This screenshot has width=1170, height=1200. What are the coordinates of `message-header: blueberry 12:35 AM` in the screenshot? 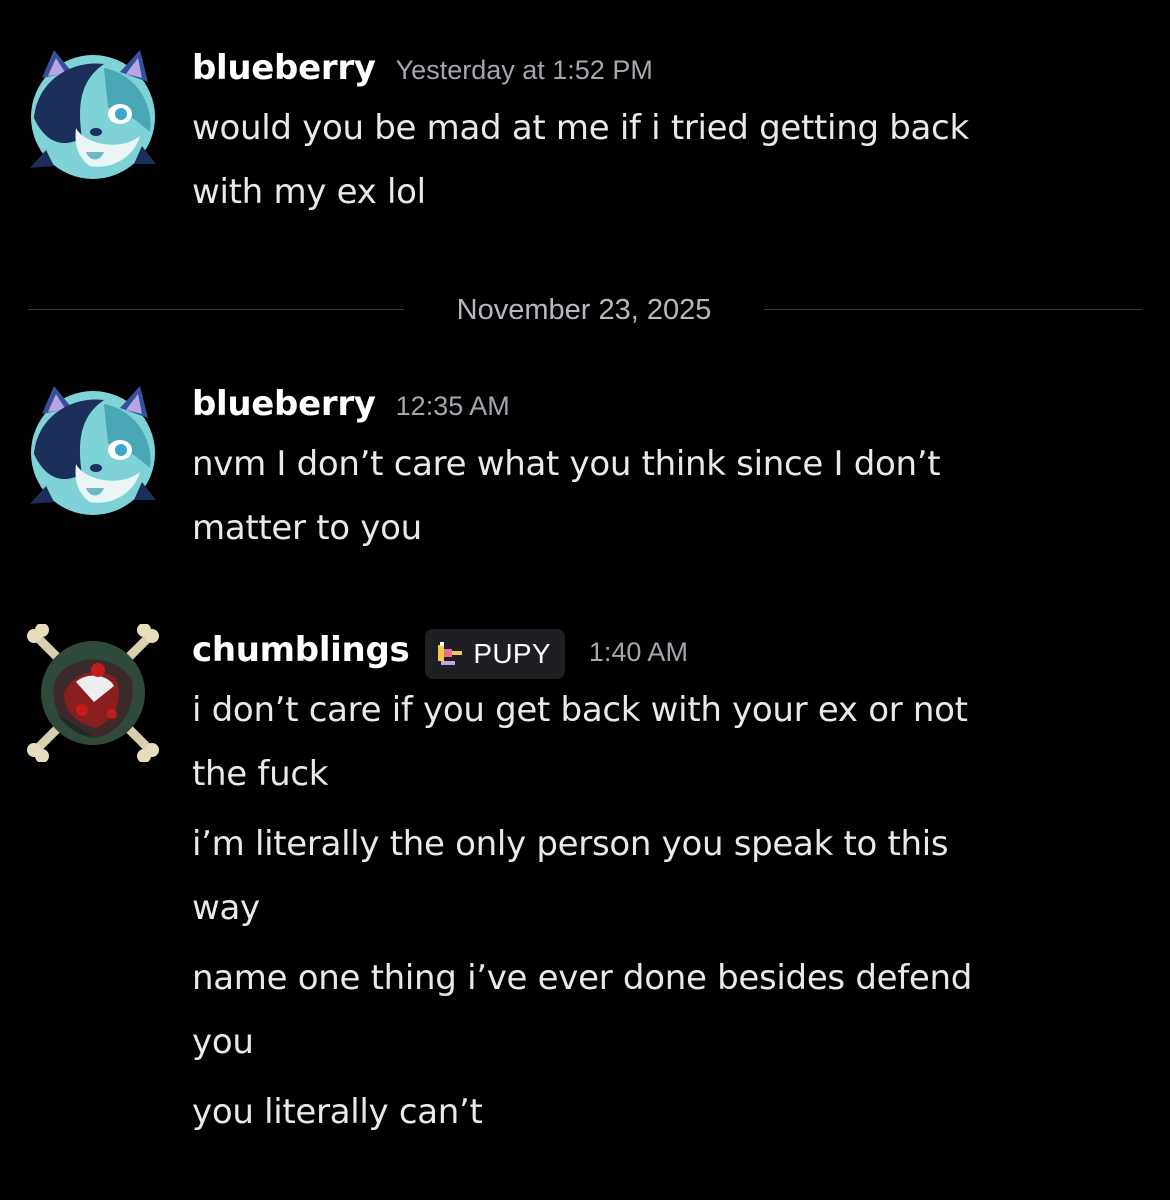 It's located at (661, 406).